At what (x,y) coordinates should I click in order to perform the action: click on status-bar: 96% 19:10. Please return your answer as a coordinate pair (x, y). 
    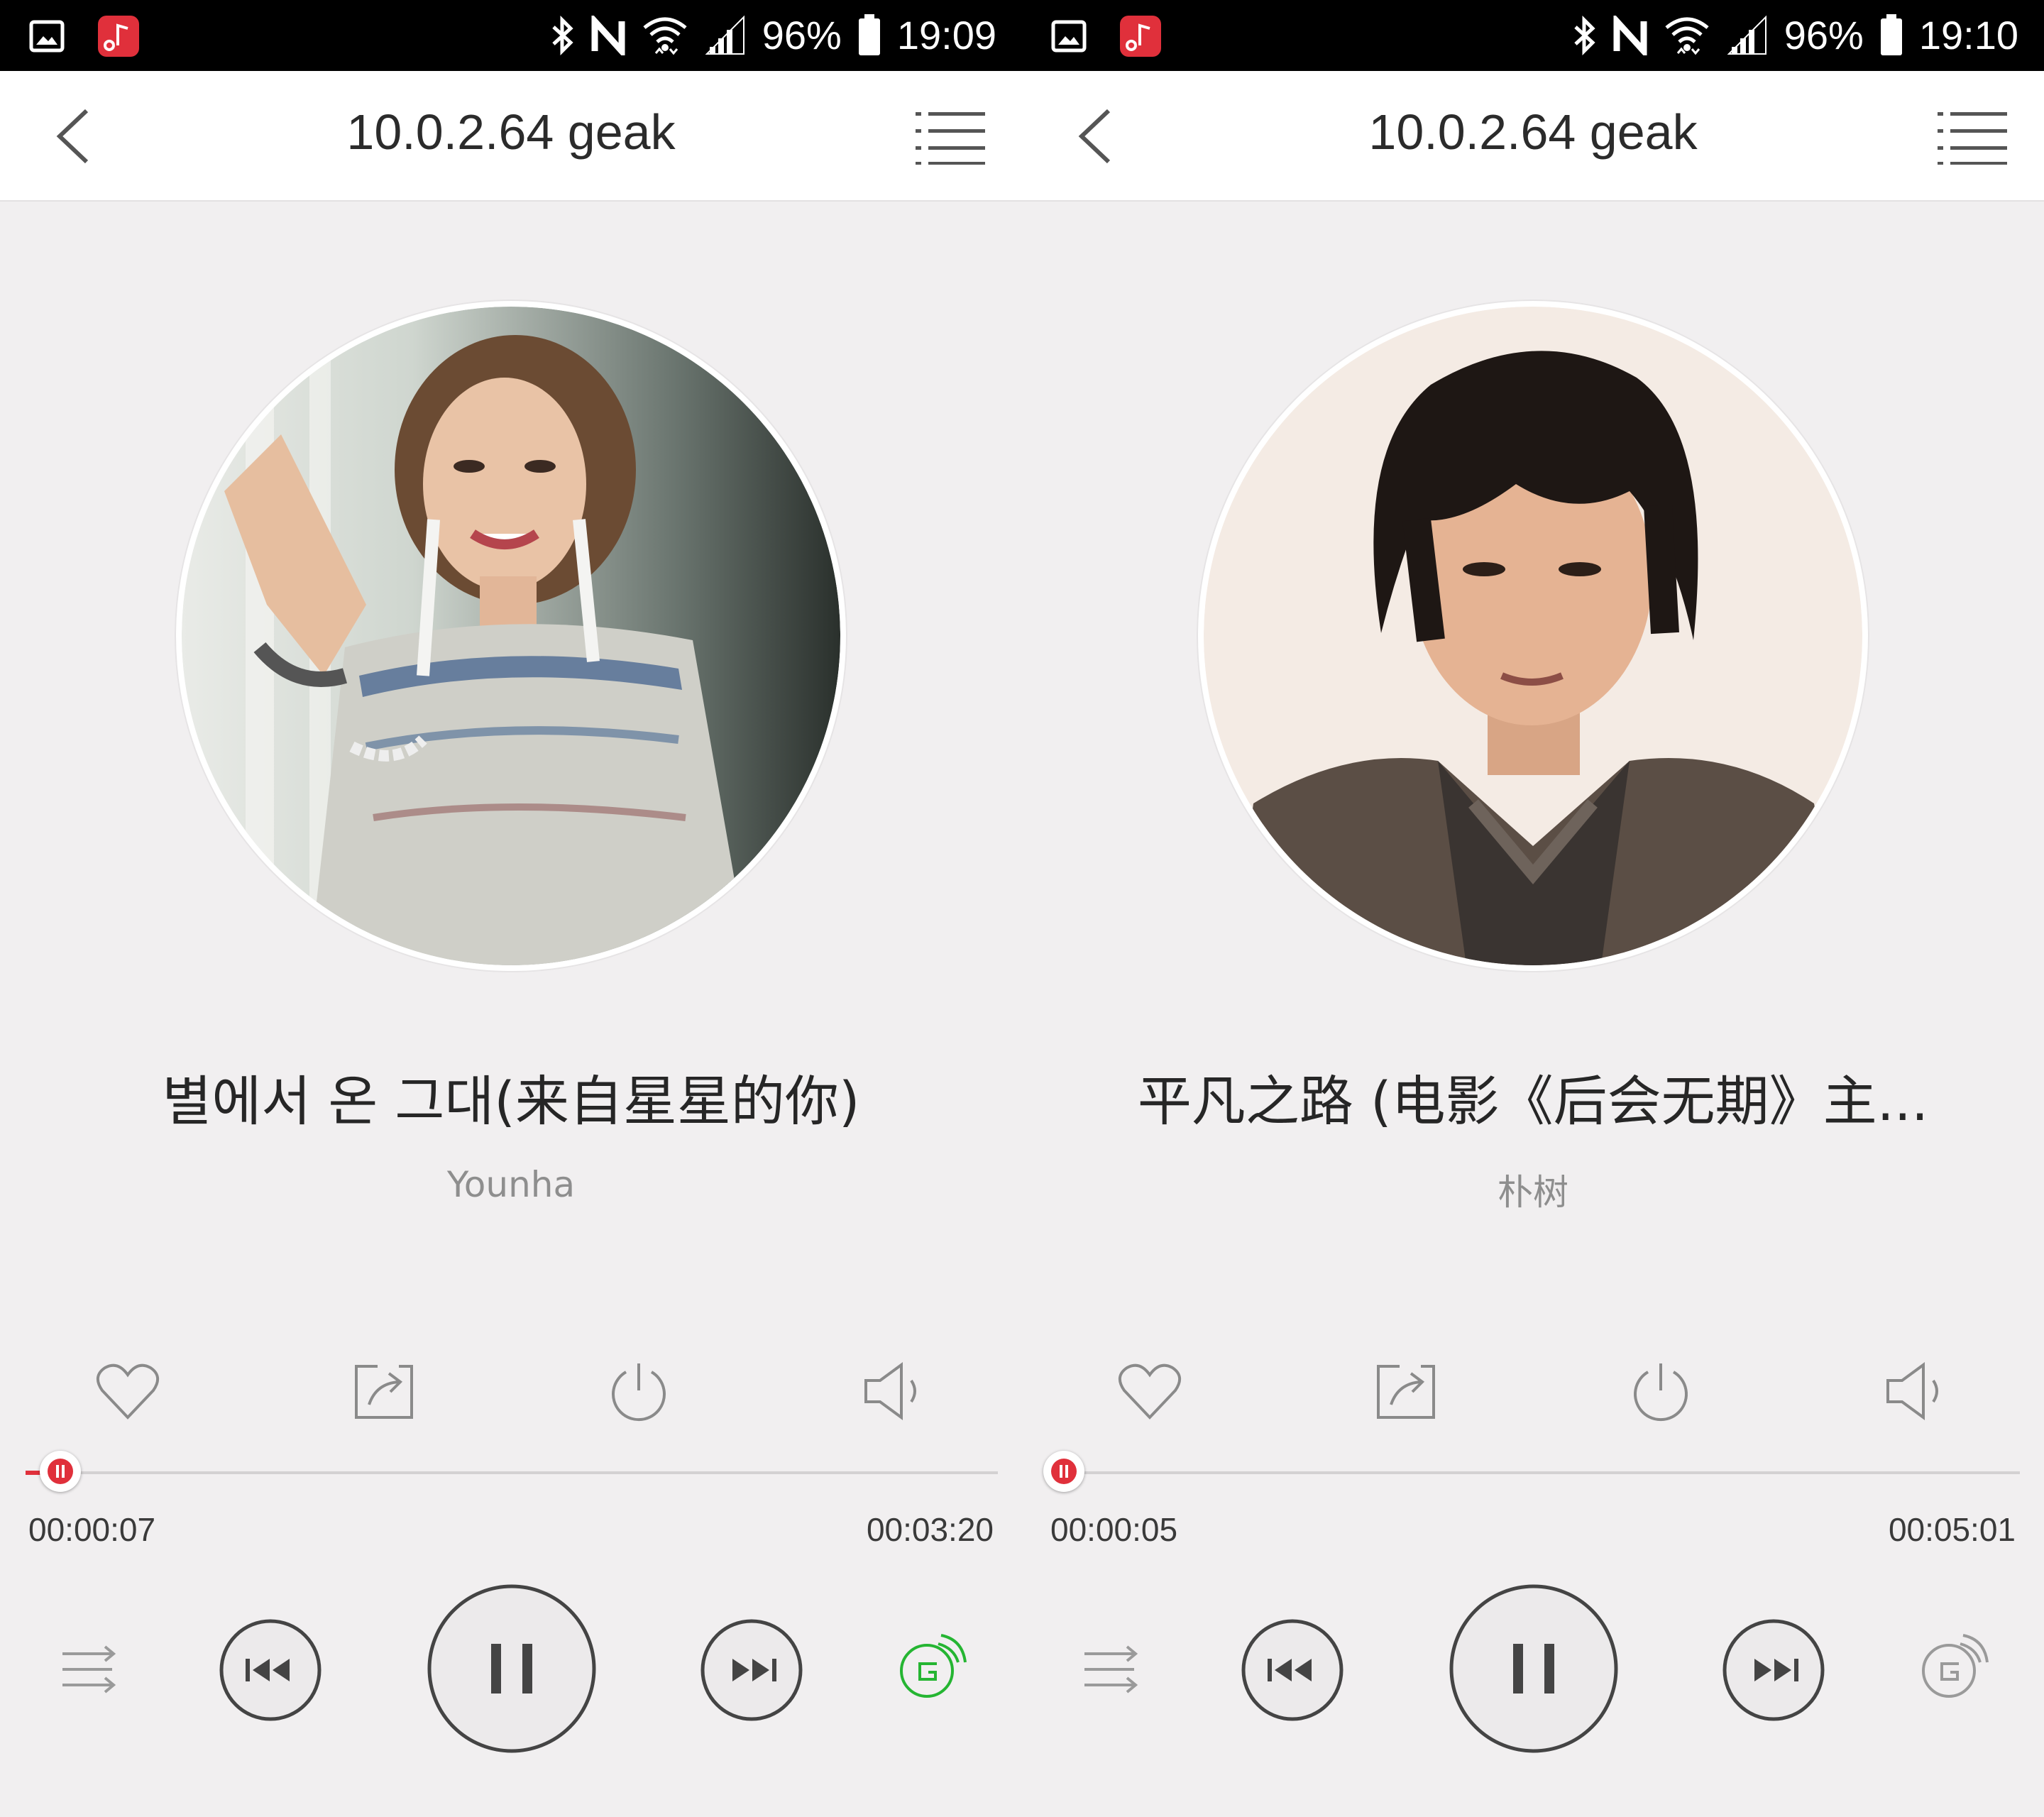
    Looking at the image, I should click on (1533, 35).